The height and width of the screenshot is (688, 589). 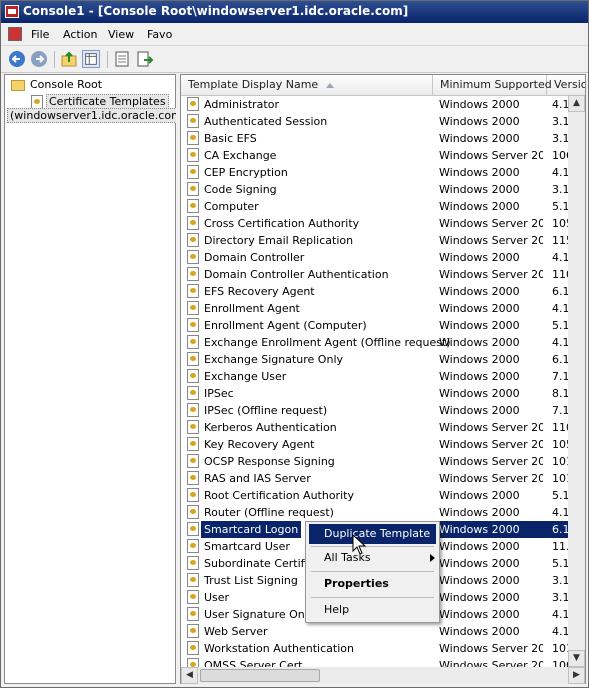 What do you see at coordinates (372, 534) in the screenshot?
I see `menu-item-duplicate-template: Duplicate Template` at bounding box center [372, 534].